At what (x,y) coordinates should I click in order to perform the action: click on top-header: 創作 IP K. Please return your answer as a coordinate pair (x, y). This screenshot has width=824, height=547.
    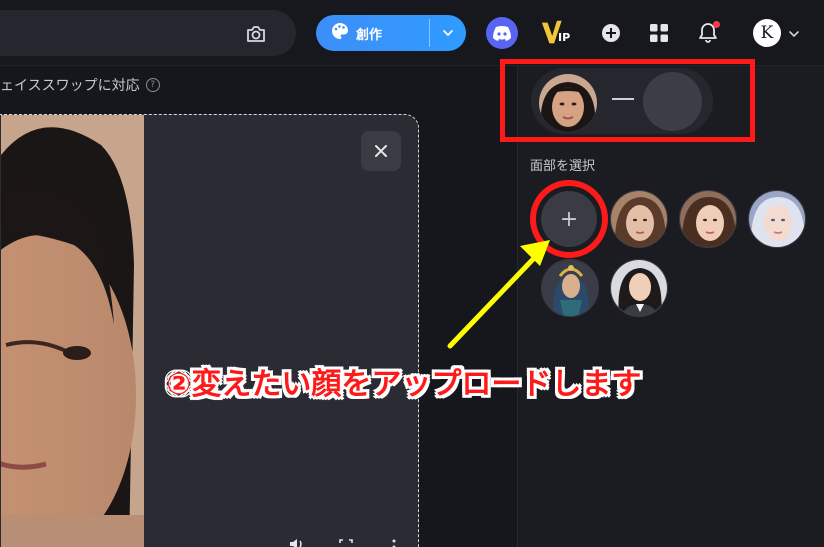
    Looking at the image, I should click on (412, 33).